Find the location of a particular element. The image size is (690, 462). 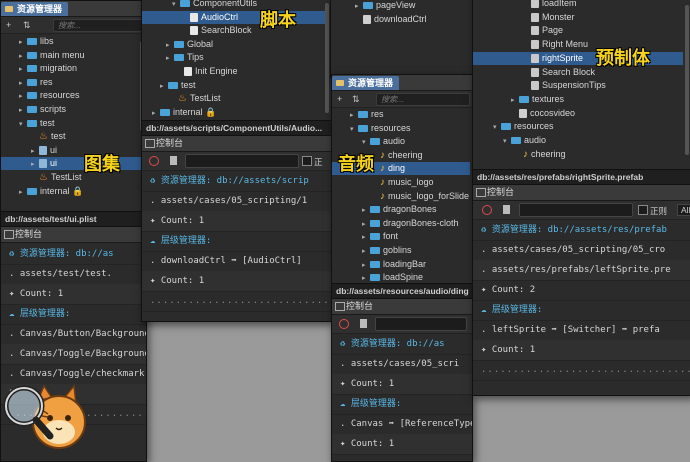

tree-item: ▸ textures is located at coordinates (578, 99).